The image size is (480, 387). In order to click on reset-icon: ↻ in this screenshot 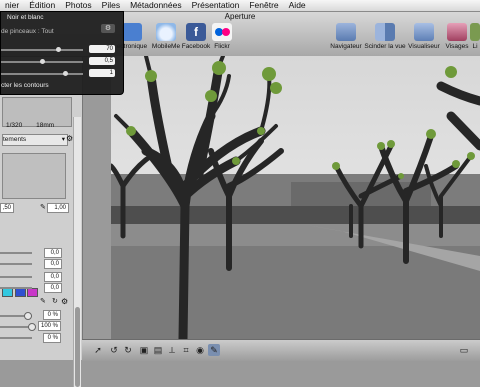, I will do `click(55, 301)`.